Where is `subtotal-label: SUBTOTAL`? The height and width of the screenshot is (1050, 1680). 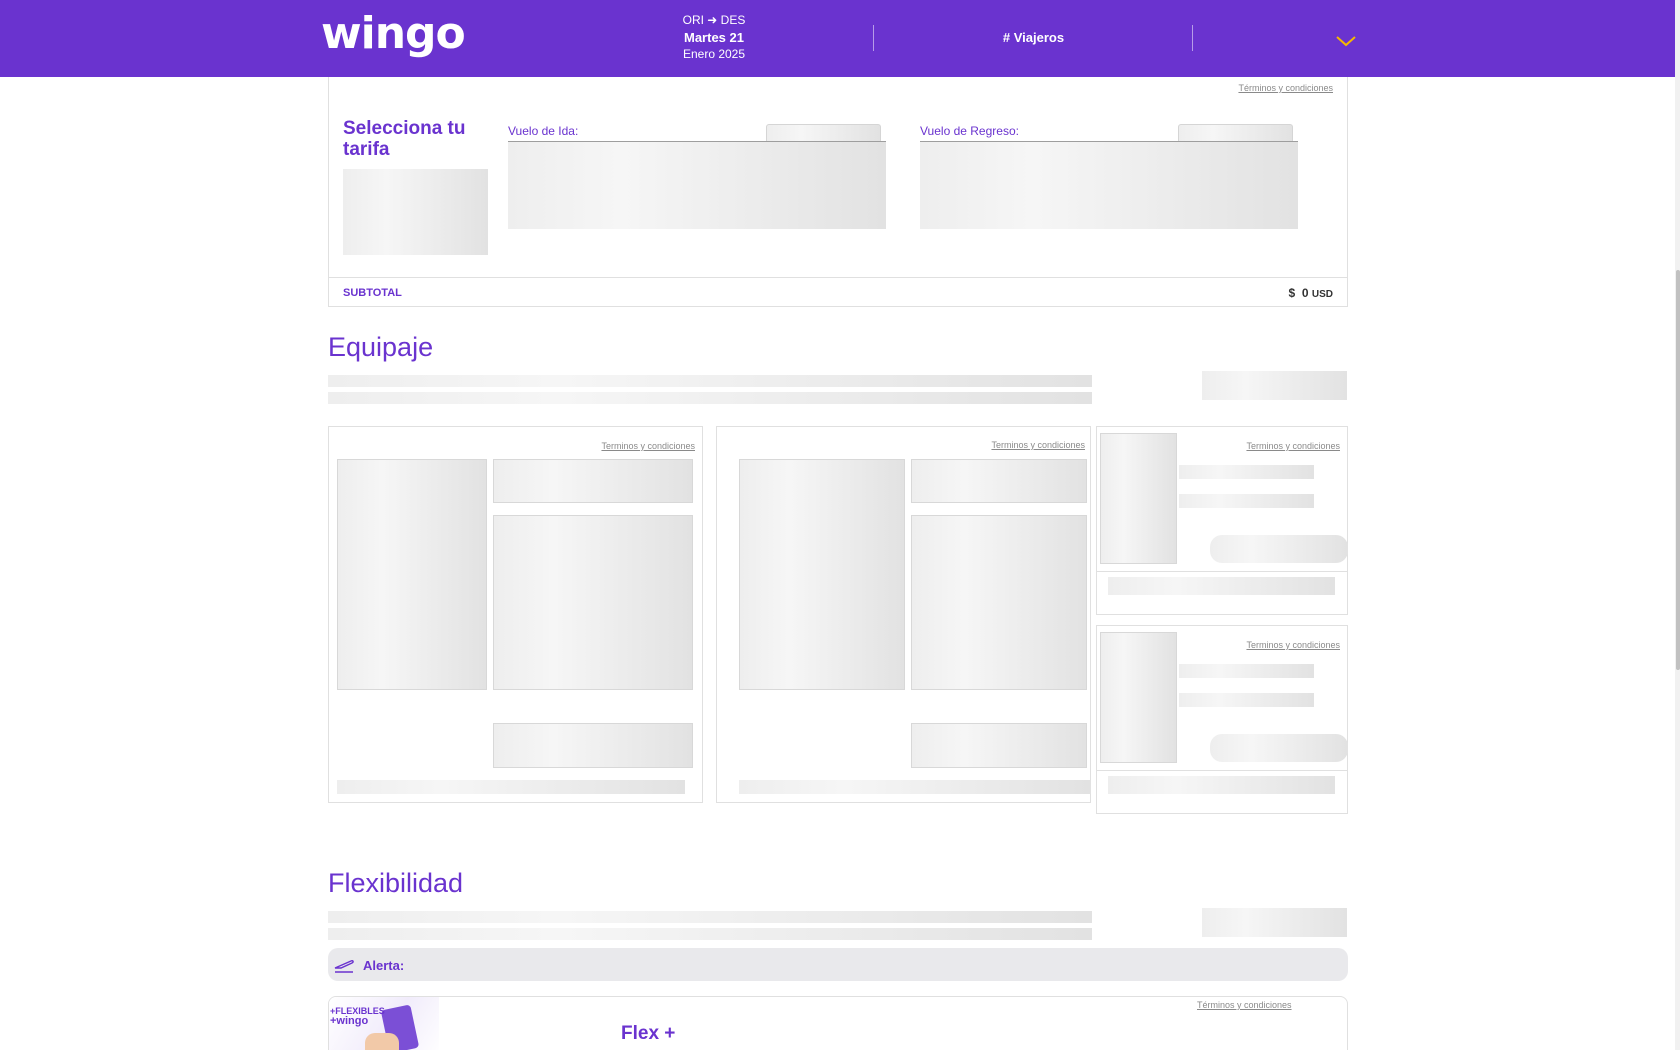
subtotal-label: SUBTOTAL is located at coordinates (372, 293).